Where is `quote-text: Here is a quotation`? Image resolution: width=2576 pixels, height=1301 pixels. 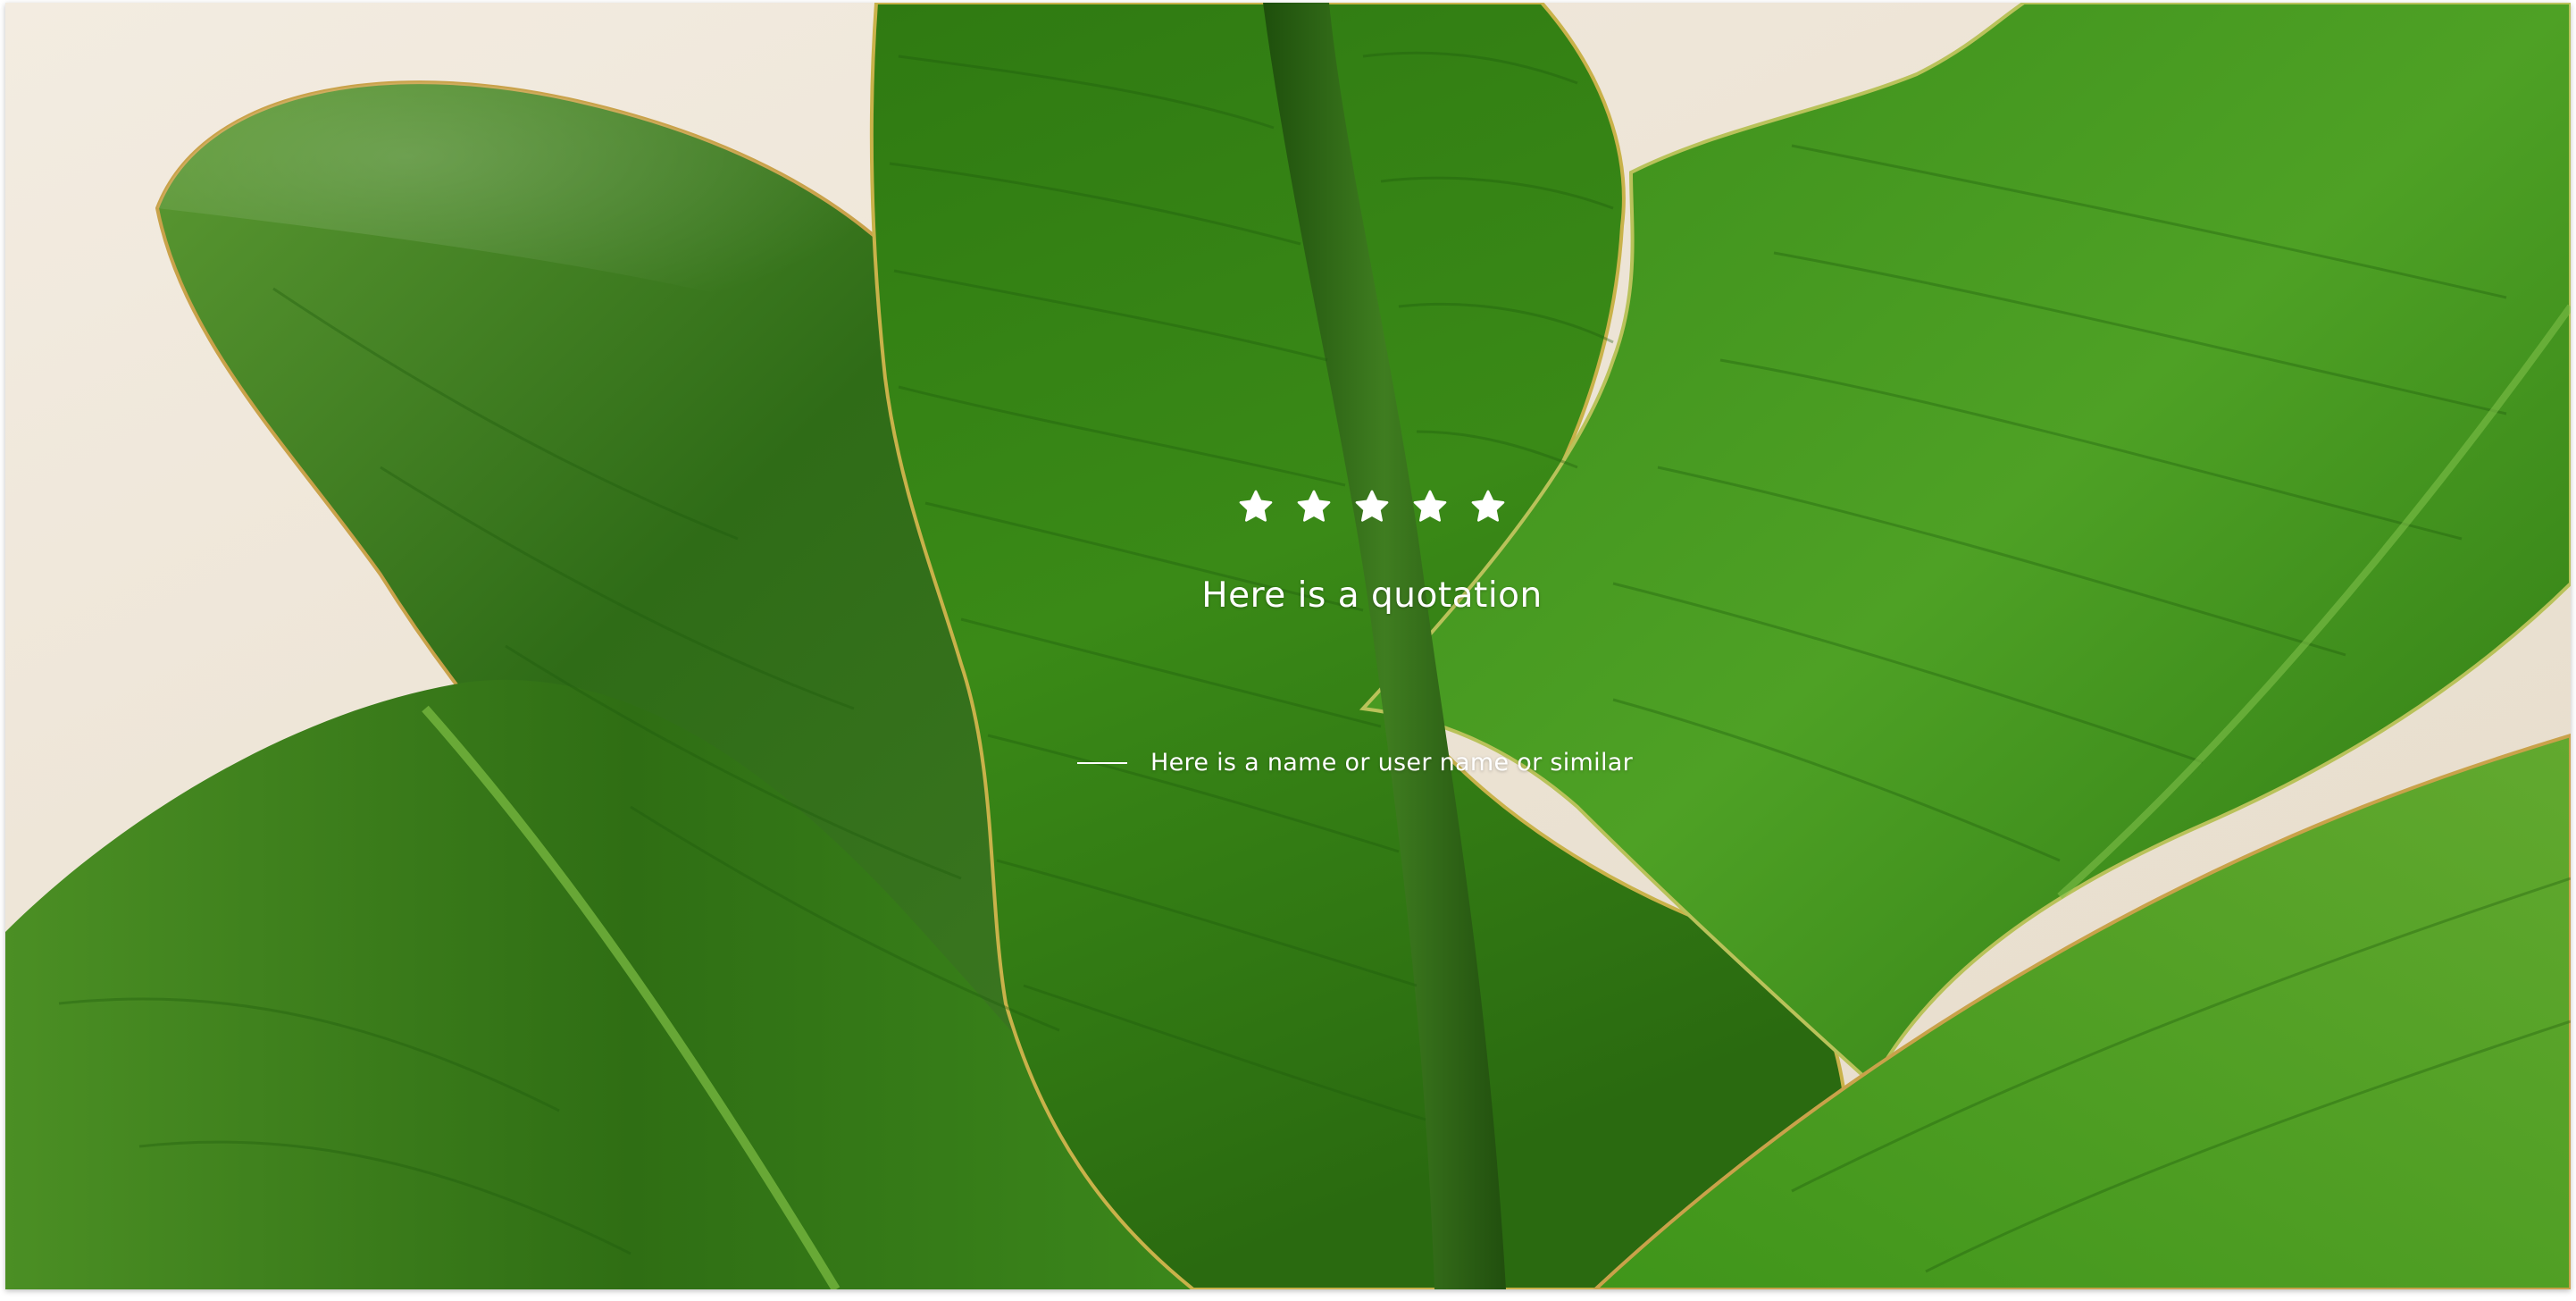
quote-text: Here is a quotation is located at coordinates (1372, 595).